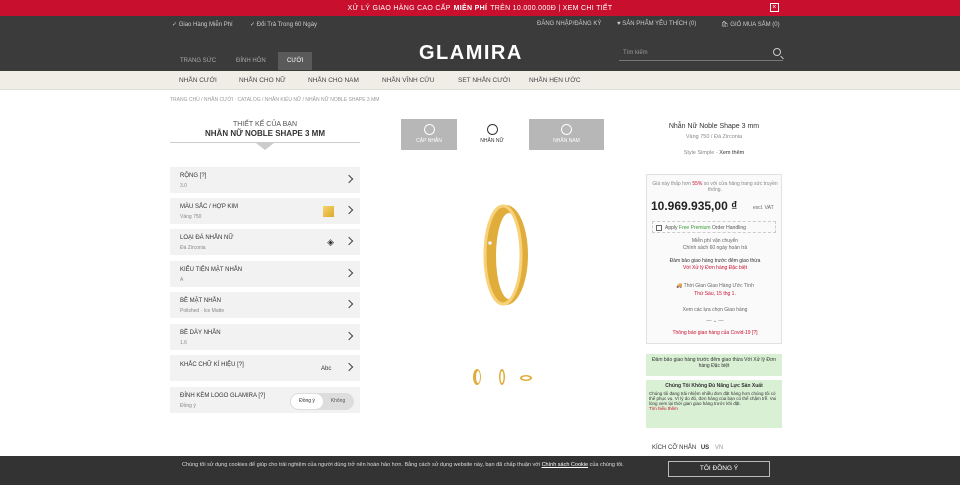  What do you see at coordinates (333, 80) in the screenshot?
I see `subnav-mens-rings: NHẪN CHO NAM` at bounding box center [333, 80].